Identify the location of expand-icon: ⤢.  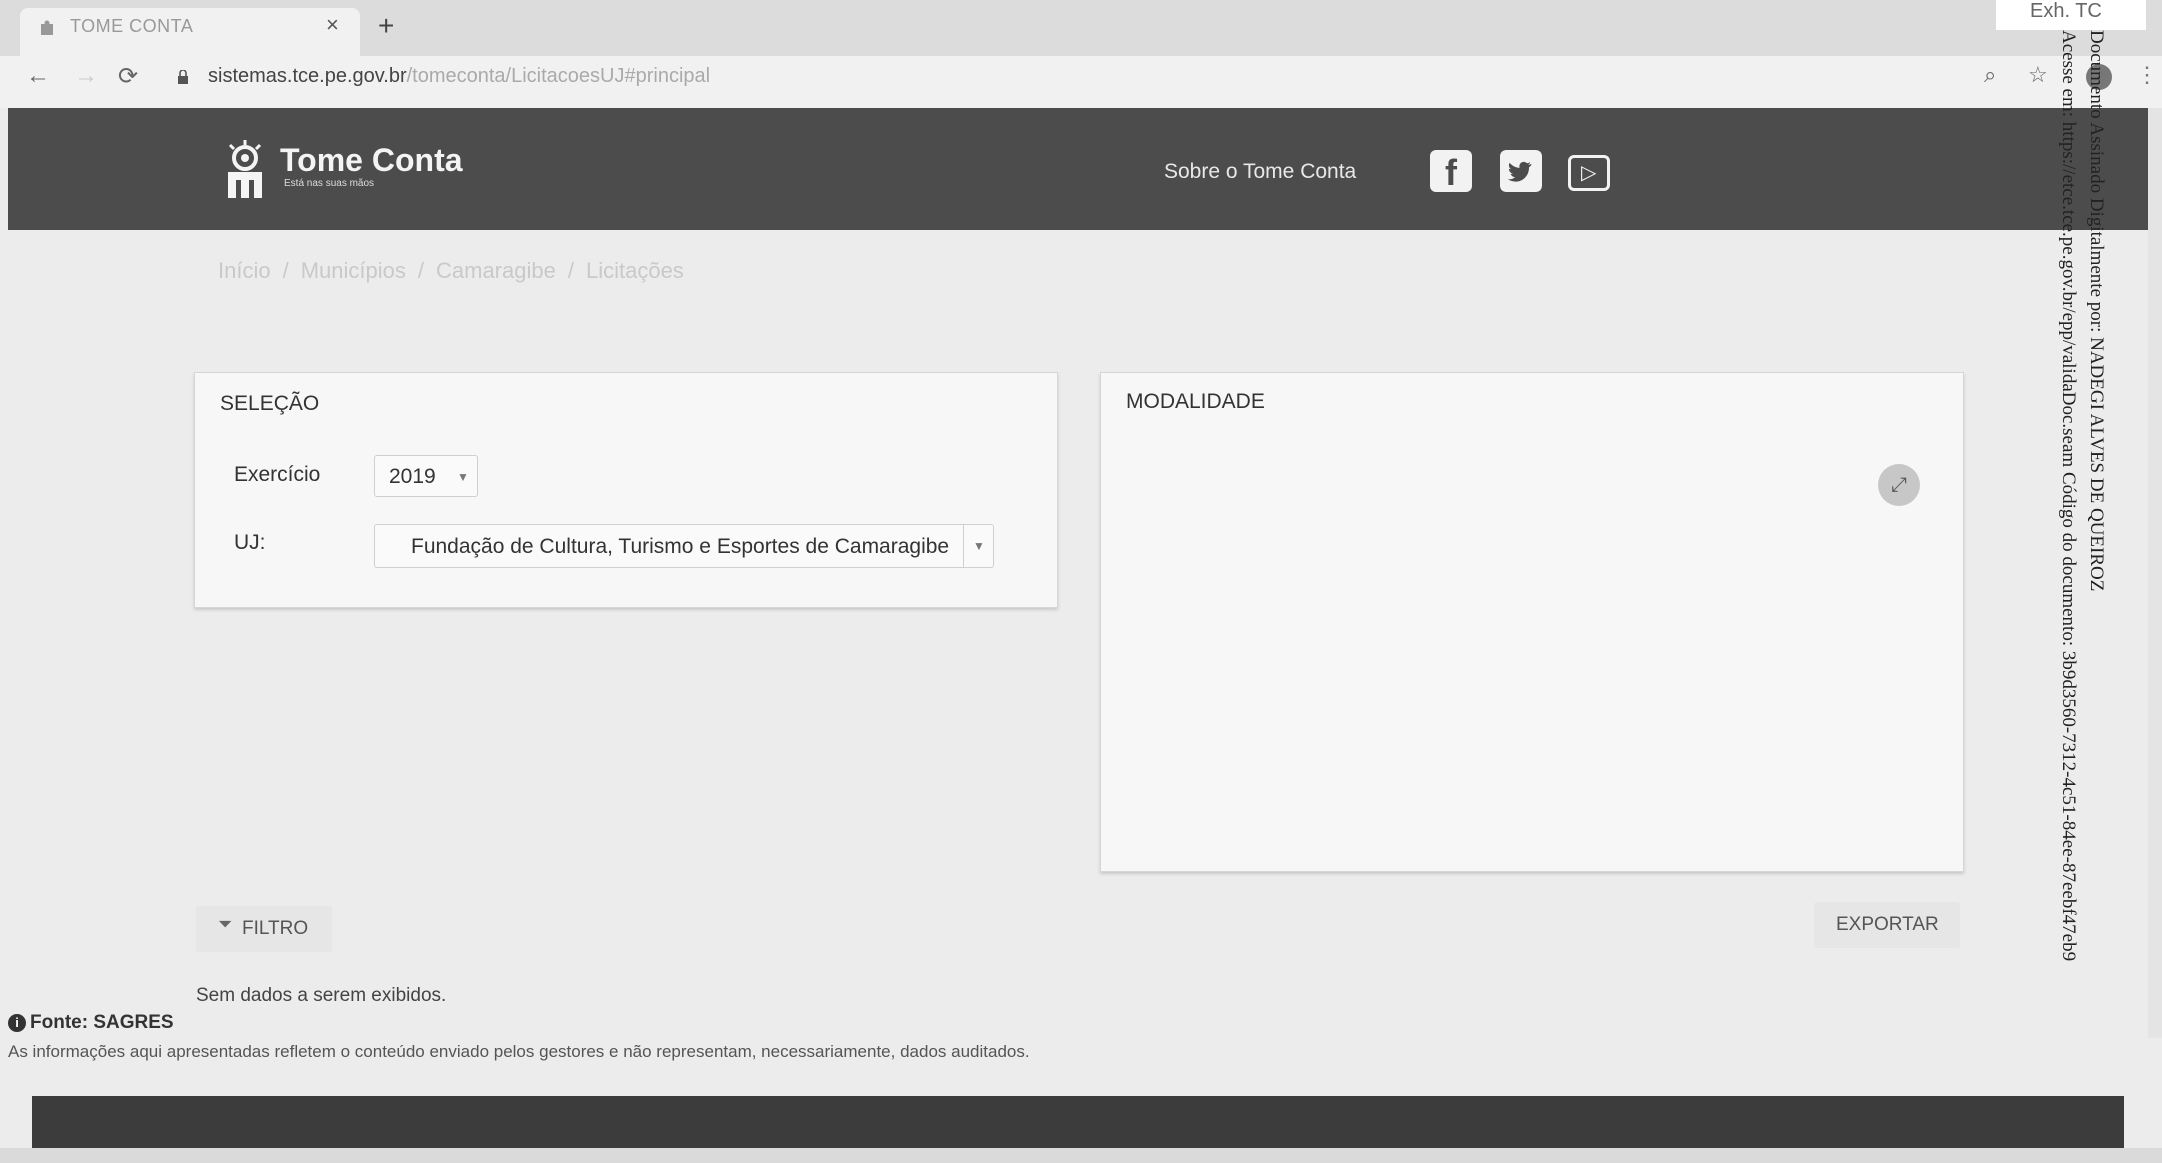
(1899, 485).